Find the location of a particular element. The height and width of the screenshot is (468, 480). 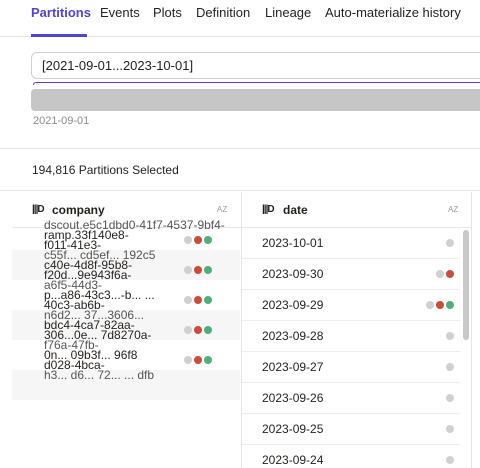

scrollbar-thumb is located at coordinates (466, 285).